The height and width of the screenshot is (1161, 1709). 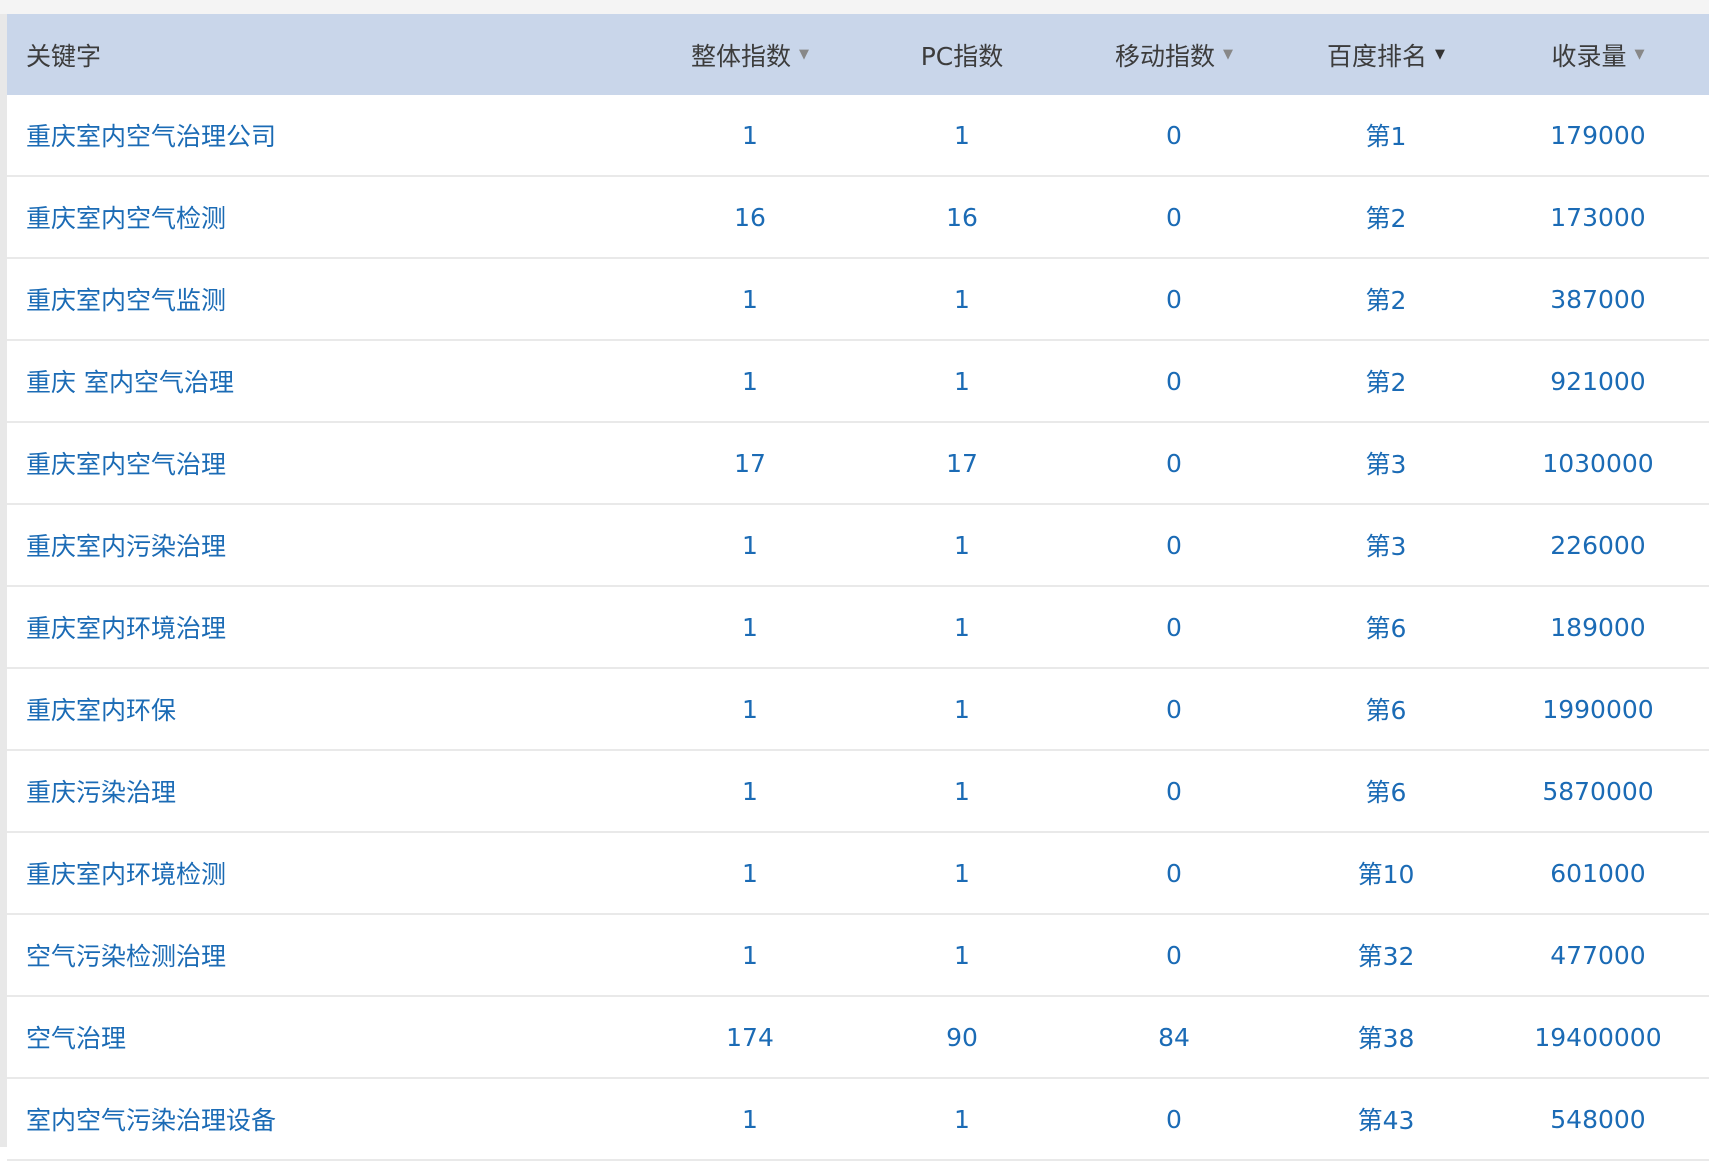 I want to click on indexed-count-link: 189000, so click(x=1597, y=627).